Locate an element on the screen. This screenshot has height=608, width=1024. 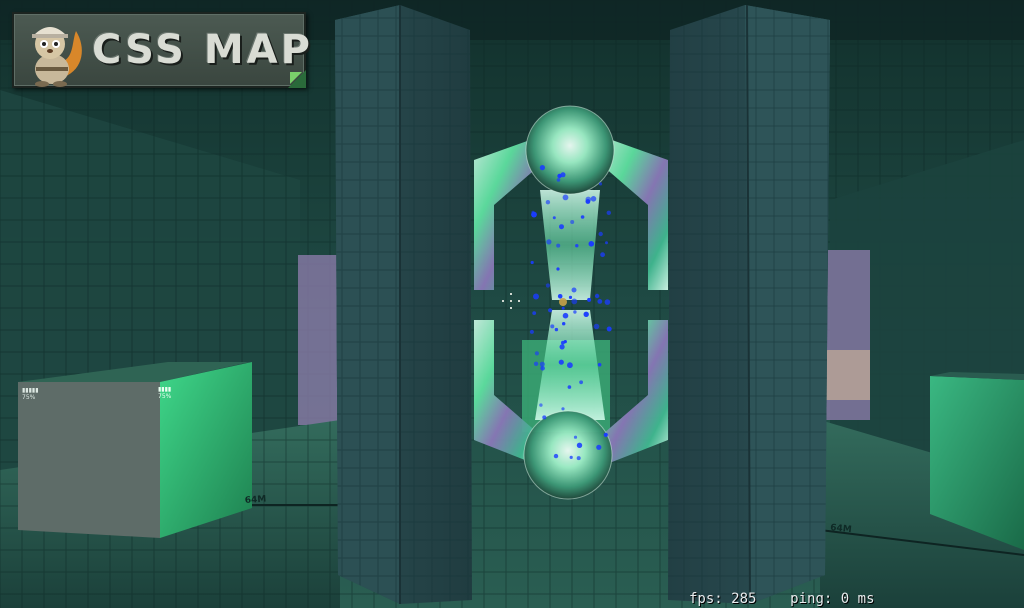
ping-value: 0 is located at coordinates (845, 599).